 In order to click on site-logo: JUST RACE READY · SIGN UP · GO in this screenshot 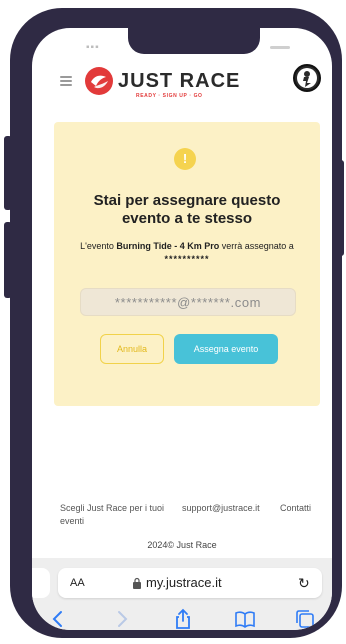, I will do `click(164, 84)`.